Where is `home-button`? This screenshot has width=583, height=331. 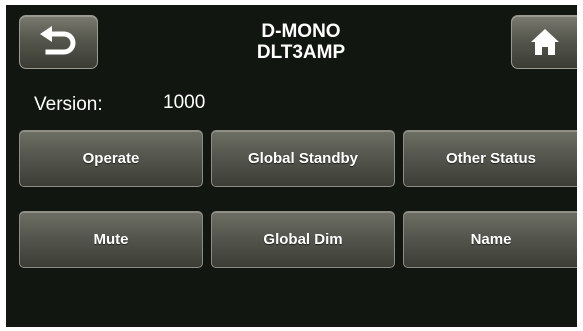
home-button is located at coordinates (544, 42).